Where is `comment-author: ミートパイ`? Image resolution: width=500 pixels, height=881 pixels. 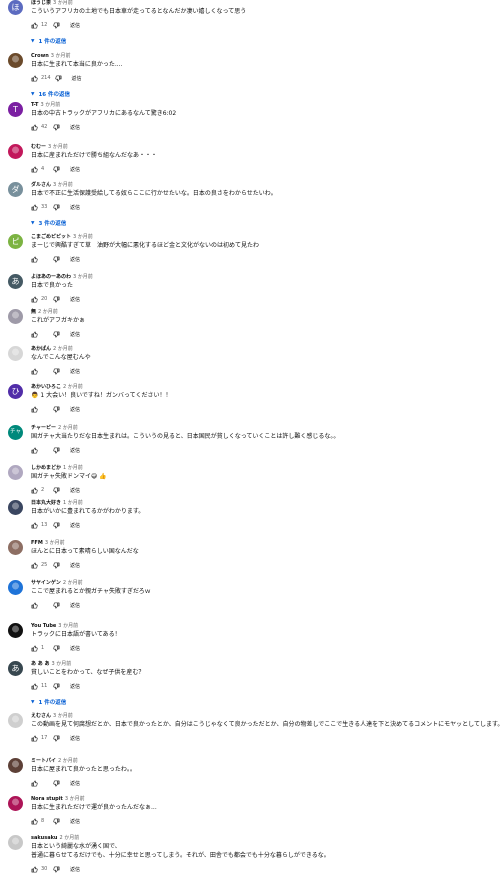
comment-author: ミートパイ is located at coordinates (43, 761).